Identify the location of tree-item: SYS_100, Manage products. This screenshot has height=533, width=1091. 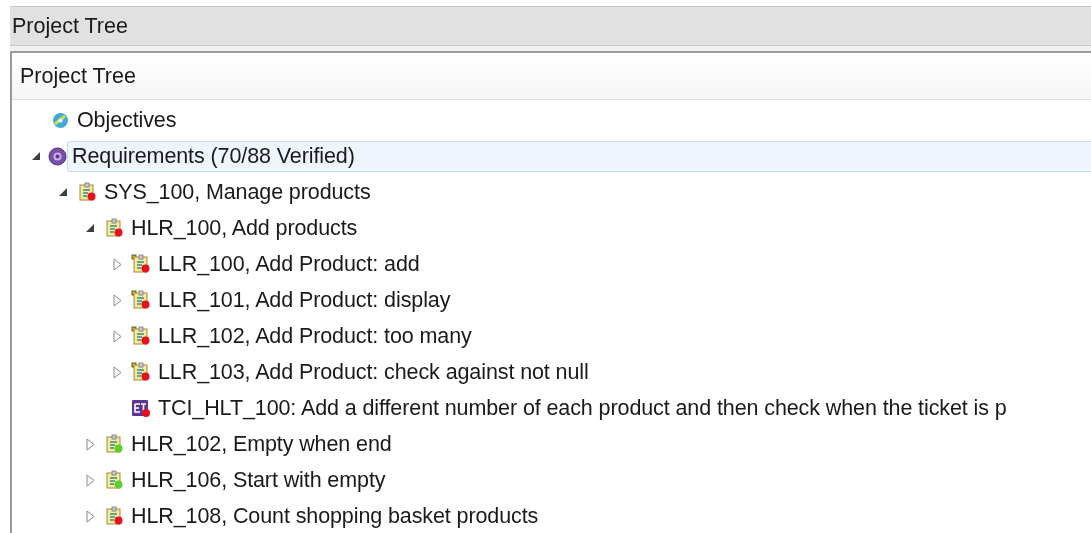
(237, 192).